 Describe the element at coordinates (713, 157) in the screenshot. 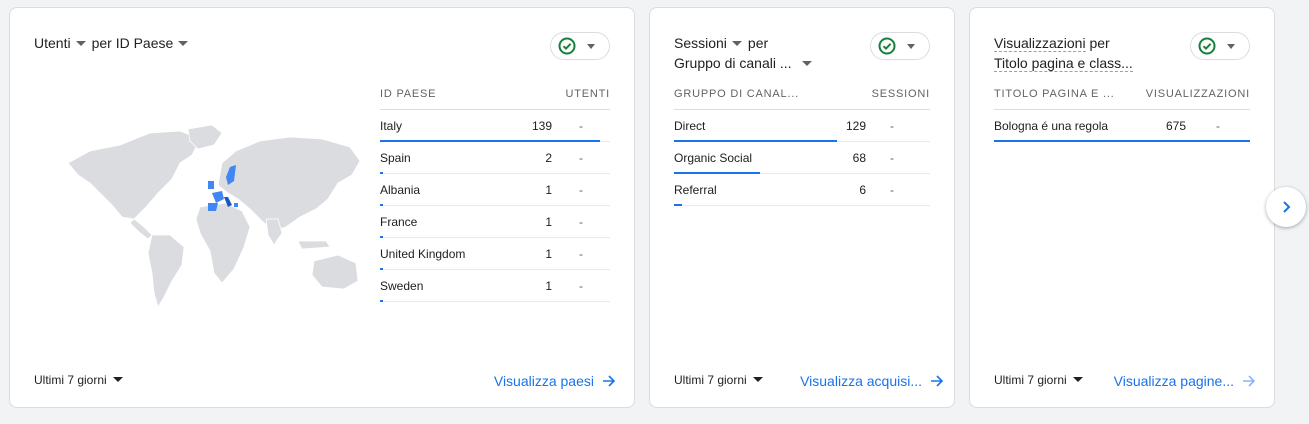

I see `row-name: Organic Social` at that location.